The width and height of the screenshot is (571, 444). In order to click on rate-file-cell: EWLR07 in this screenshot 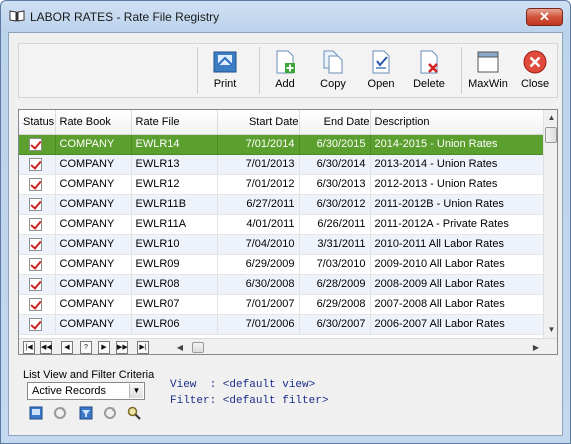, I will do `click(174, 304)`.